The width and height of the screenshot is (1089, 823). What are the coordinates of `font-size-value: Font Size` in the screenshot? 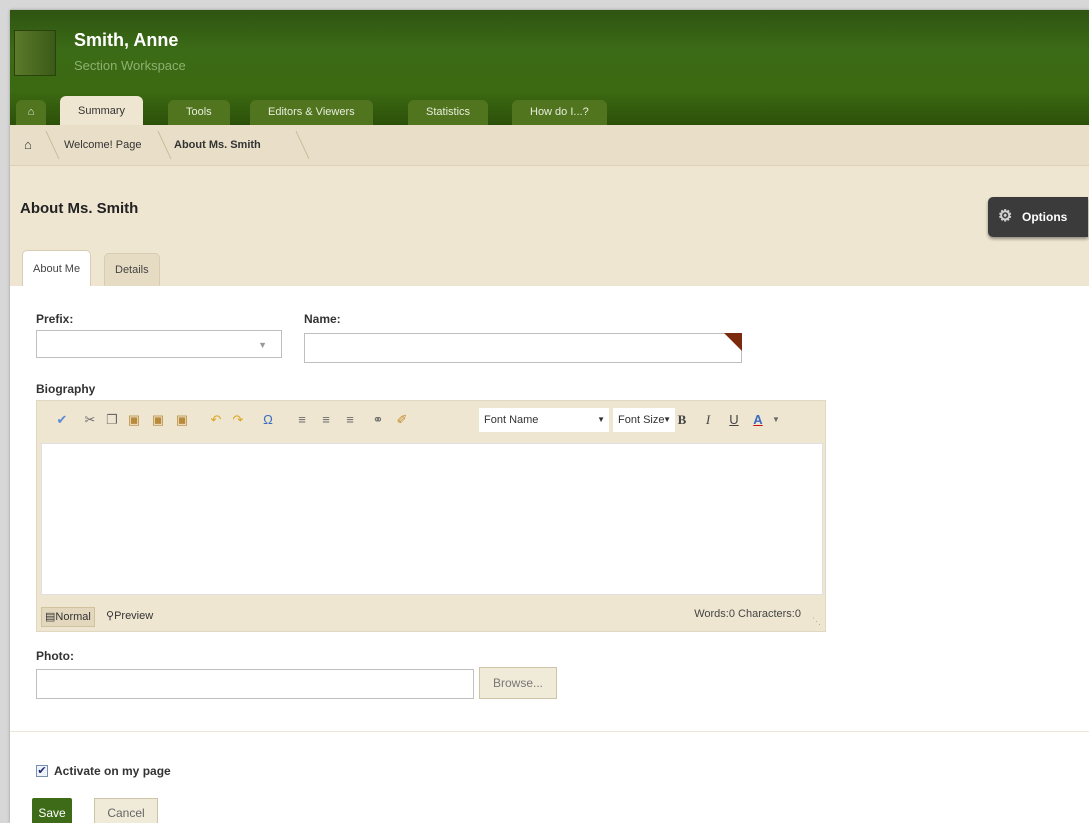 It's located at (641, 420).